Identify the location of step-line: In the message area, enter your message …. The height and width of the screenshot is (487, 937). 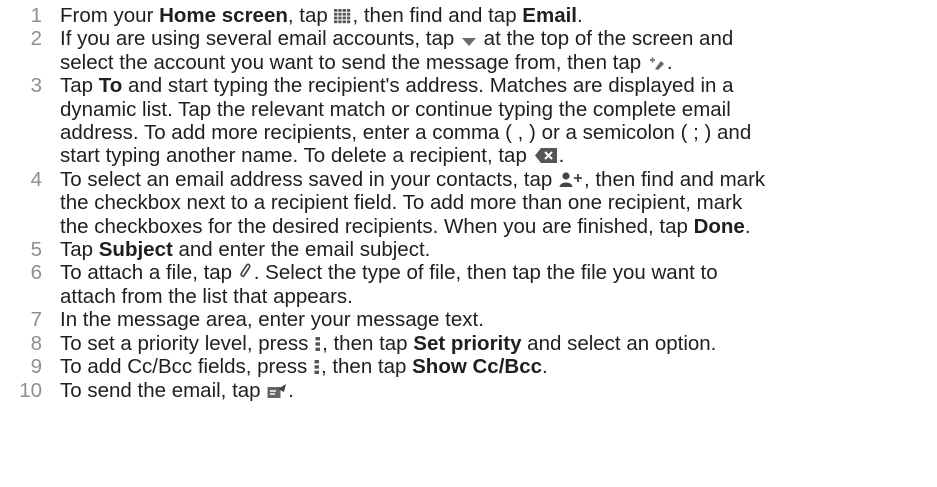
(491, 319).